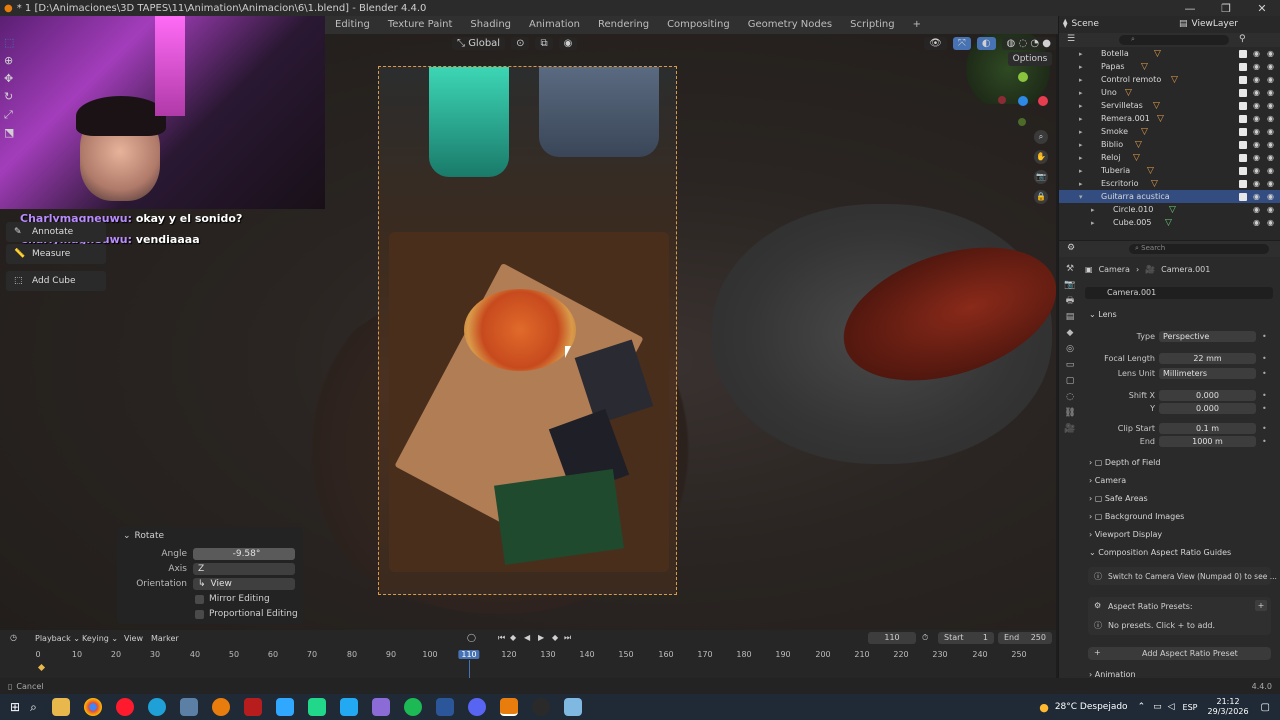  I want to click on clip-end-field: 1000 m, so click(1207, 441).